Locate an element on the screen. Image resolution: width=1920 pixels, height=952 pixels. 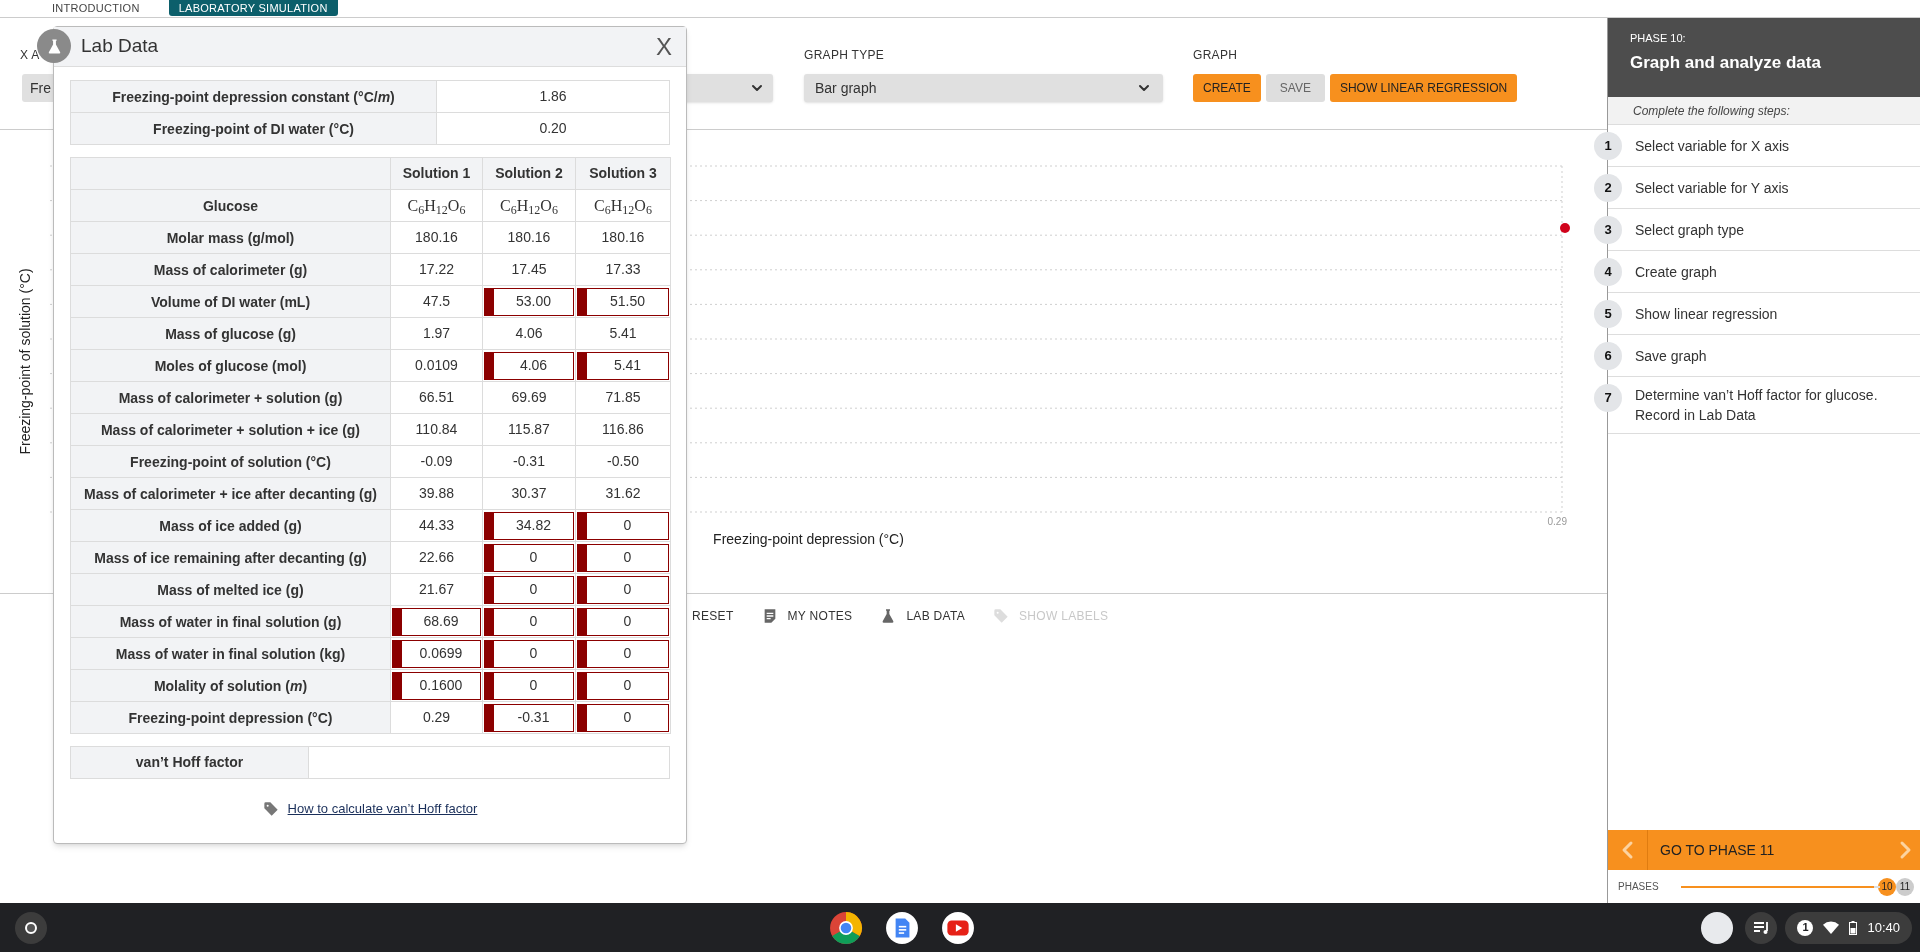
step-text: Select variable for Y axis is located at coordinates (1712, 188).